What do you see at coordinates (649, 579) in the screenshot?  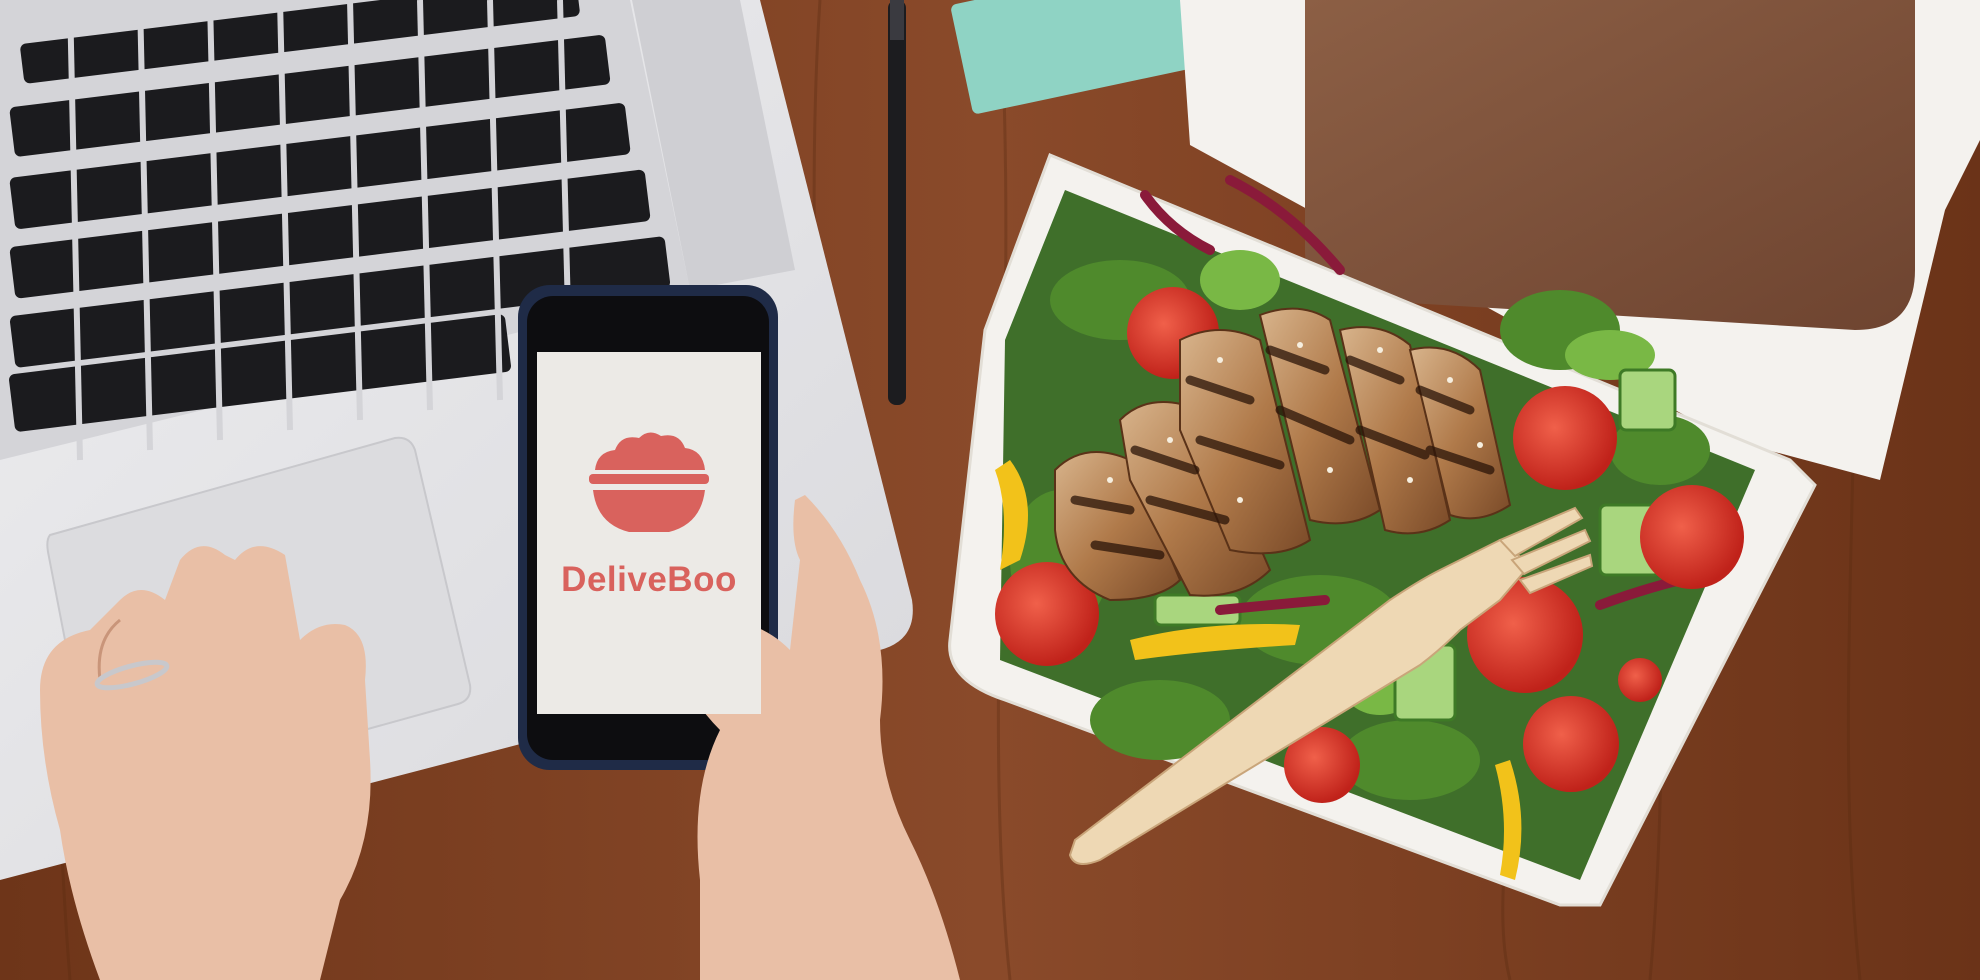 I see `app-brand-name: DeliveBoo` at bounding box center [649, 579].